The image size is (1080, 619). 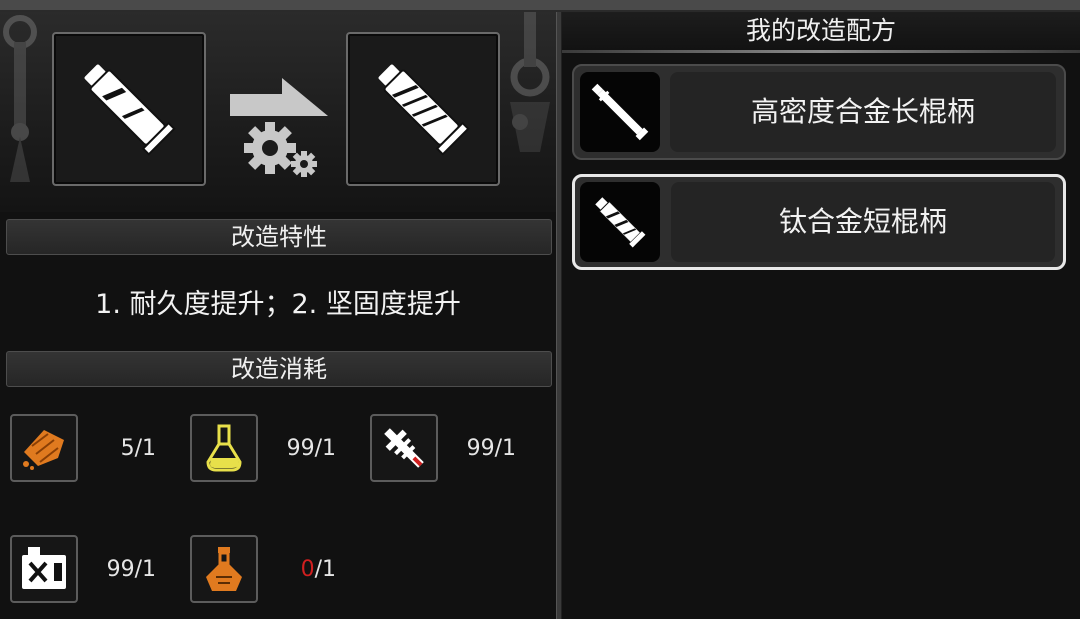 What do you see at coordinates (540, 6) in the screenshot?
I see `top-bar` at bounding box center [540, 6].